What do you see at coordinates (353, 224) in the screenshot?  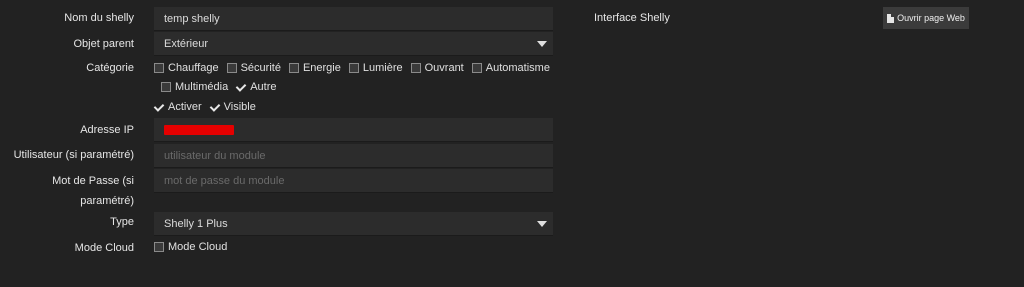 I see `type-select: Shelly 1 Plus` at bounding box center [353, 224].